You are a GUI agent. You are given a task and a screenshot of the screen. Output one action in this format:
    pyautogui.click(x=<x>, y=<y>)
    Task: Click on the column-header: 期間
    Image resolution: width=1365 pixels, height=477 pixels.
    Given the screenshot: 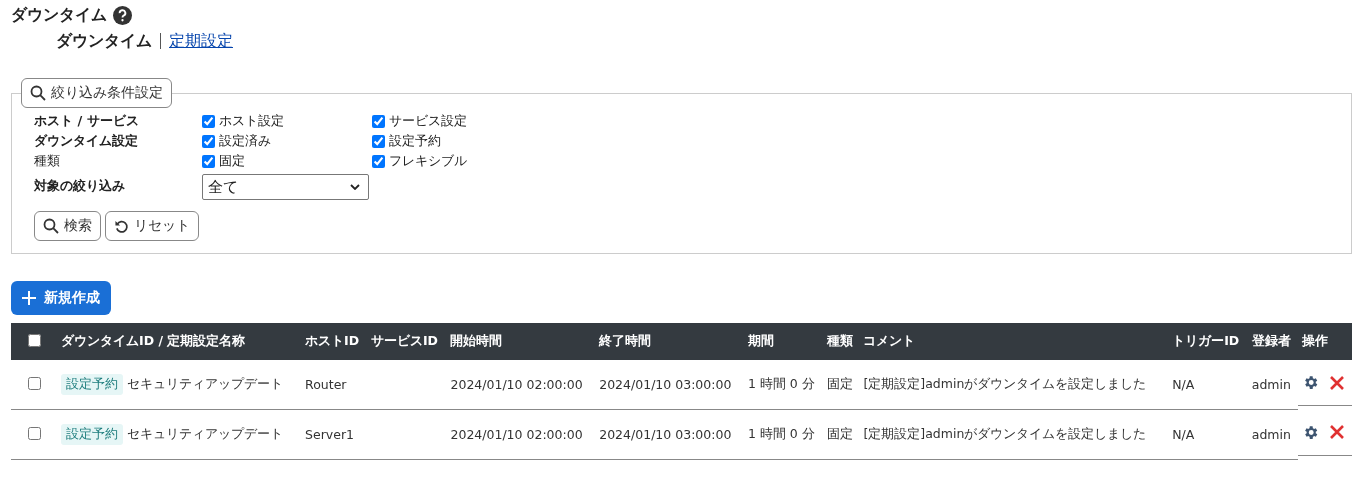 What is the action you would take?
    pyautogui.click(x=783, y=341)
    